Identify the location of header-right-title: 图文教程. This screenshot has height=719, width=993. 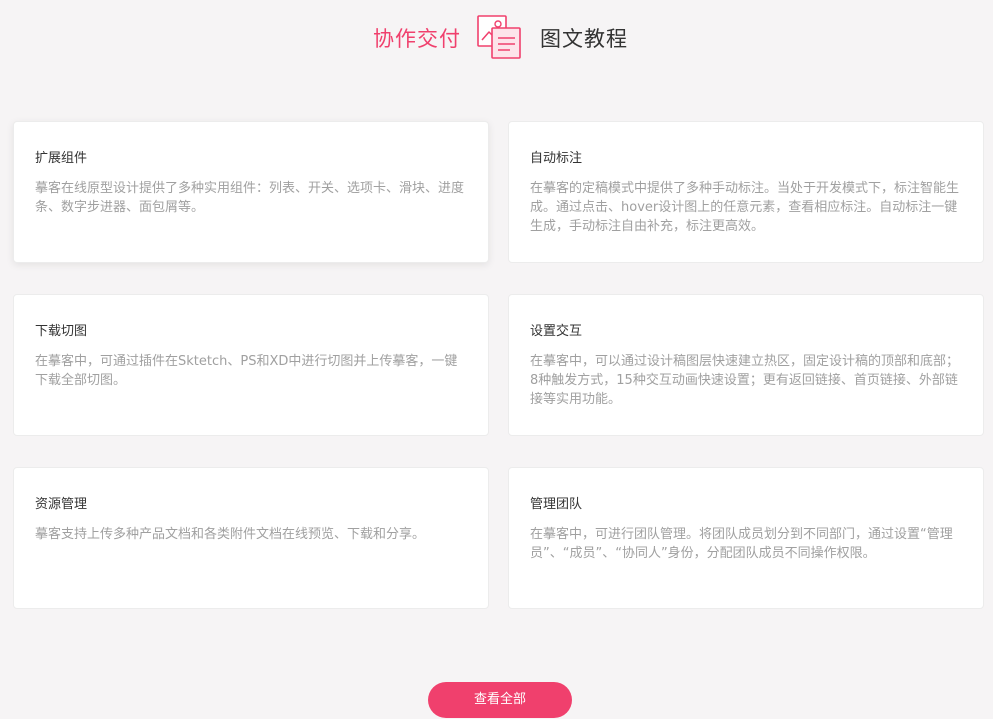
(584, 39).